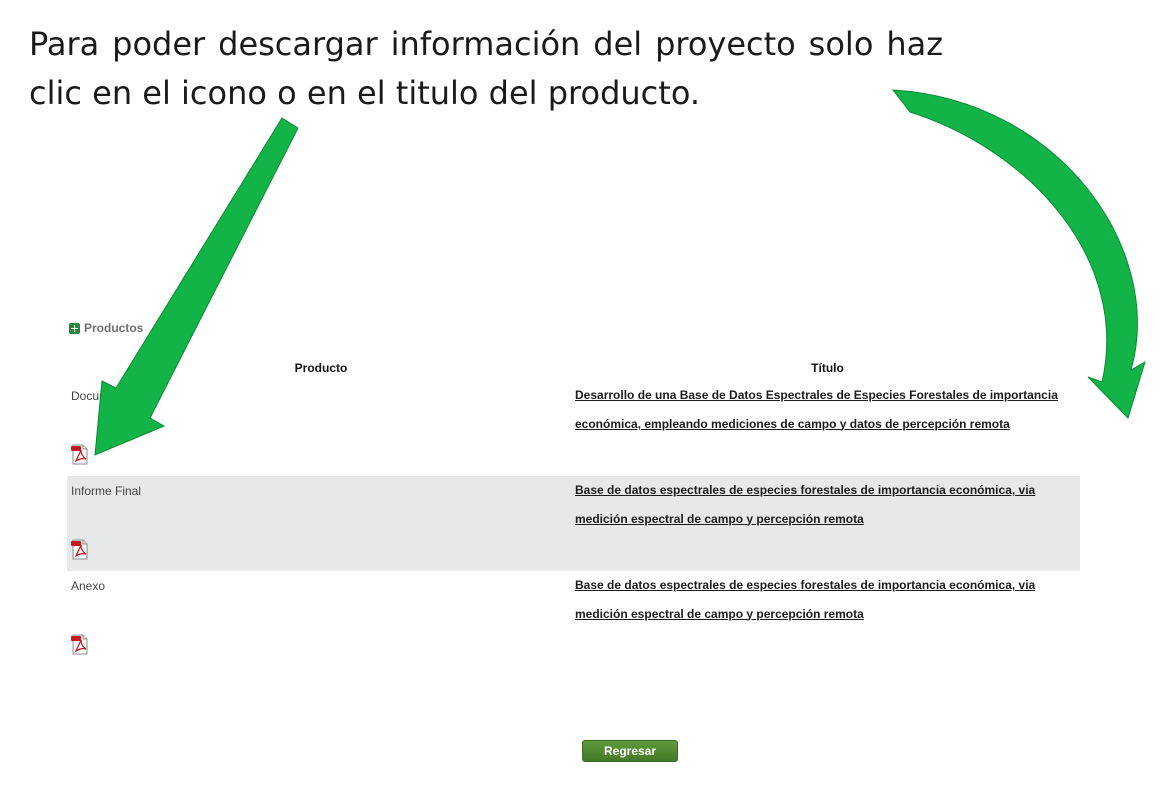 Image resolution: width=1163 pixels, height=796 pixels. What do you see at coordinates (321, 523) in the screenshot?
I see `product-cell: Informe Final` at bounding box center [321, 523].